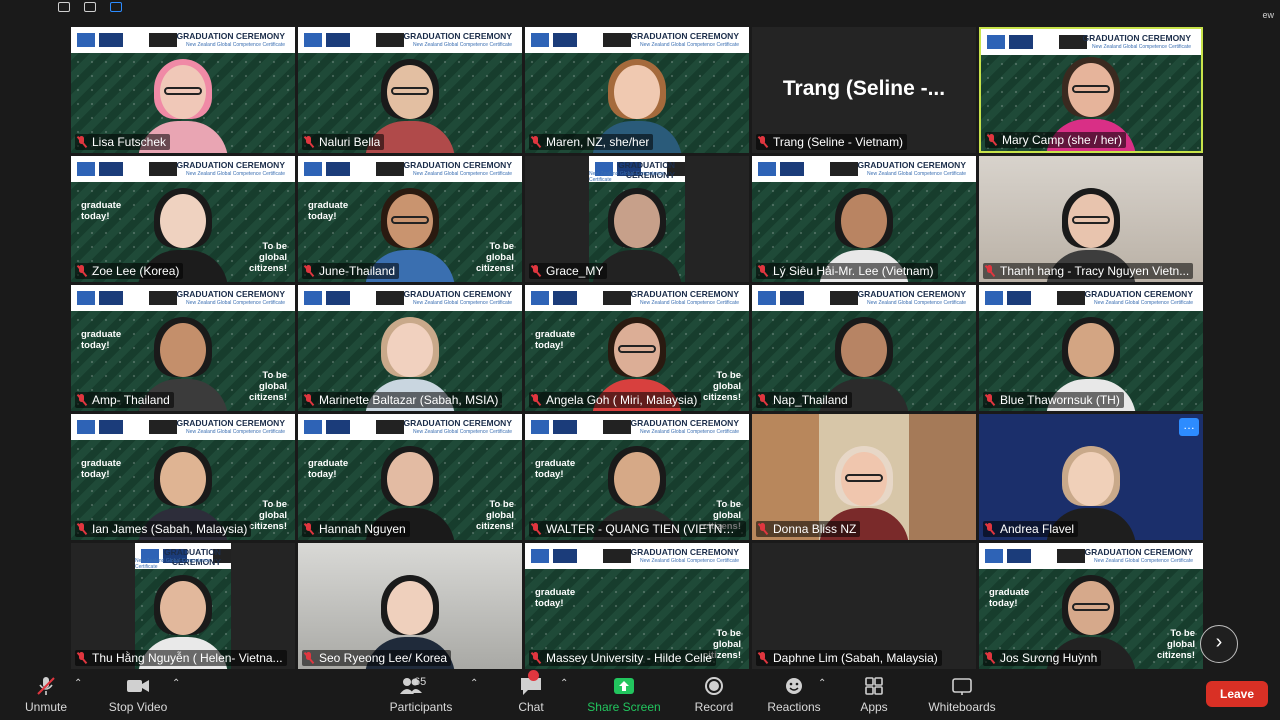  I want to click on chat-options-caret: ⌃, so click(564, 683).